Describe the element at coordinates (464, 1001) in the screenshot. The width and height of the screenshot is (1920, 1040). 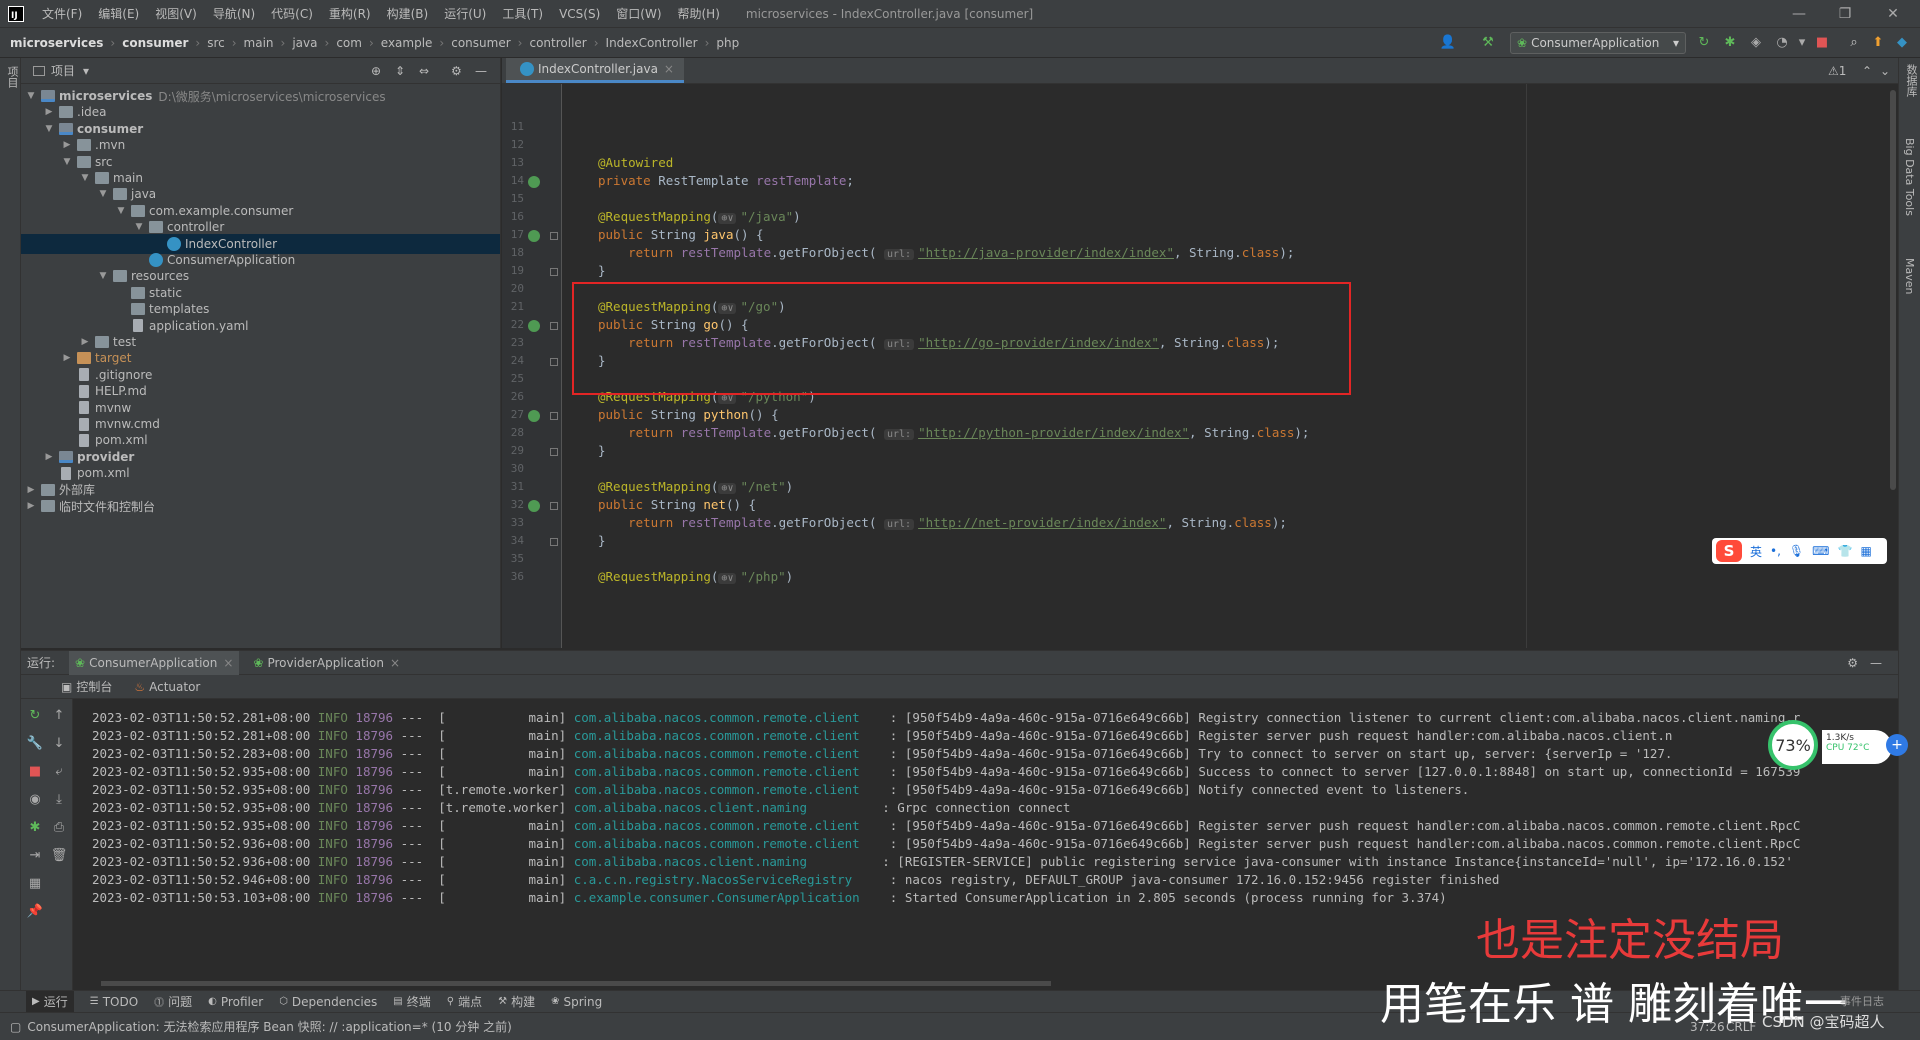
I see `bottom-tool-tab: ⚲ 端点` at that location.